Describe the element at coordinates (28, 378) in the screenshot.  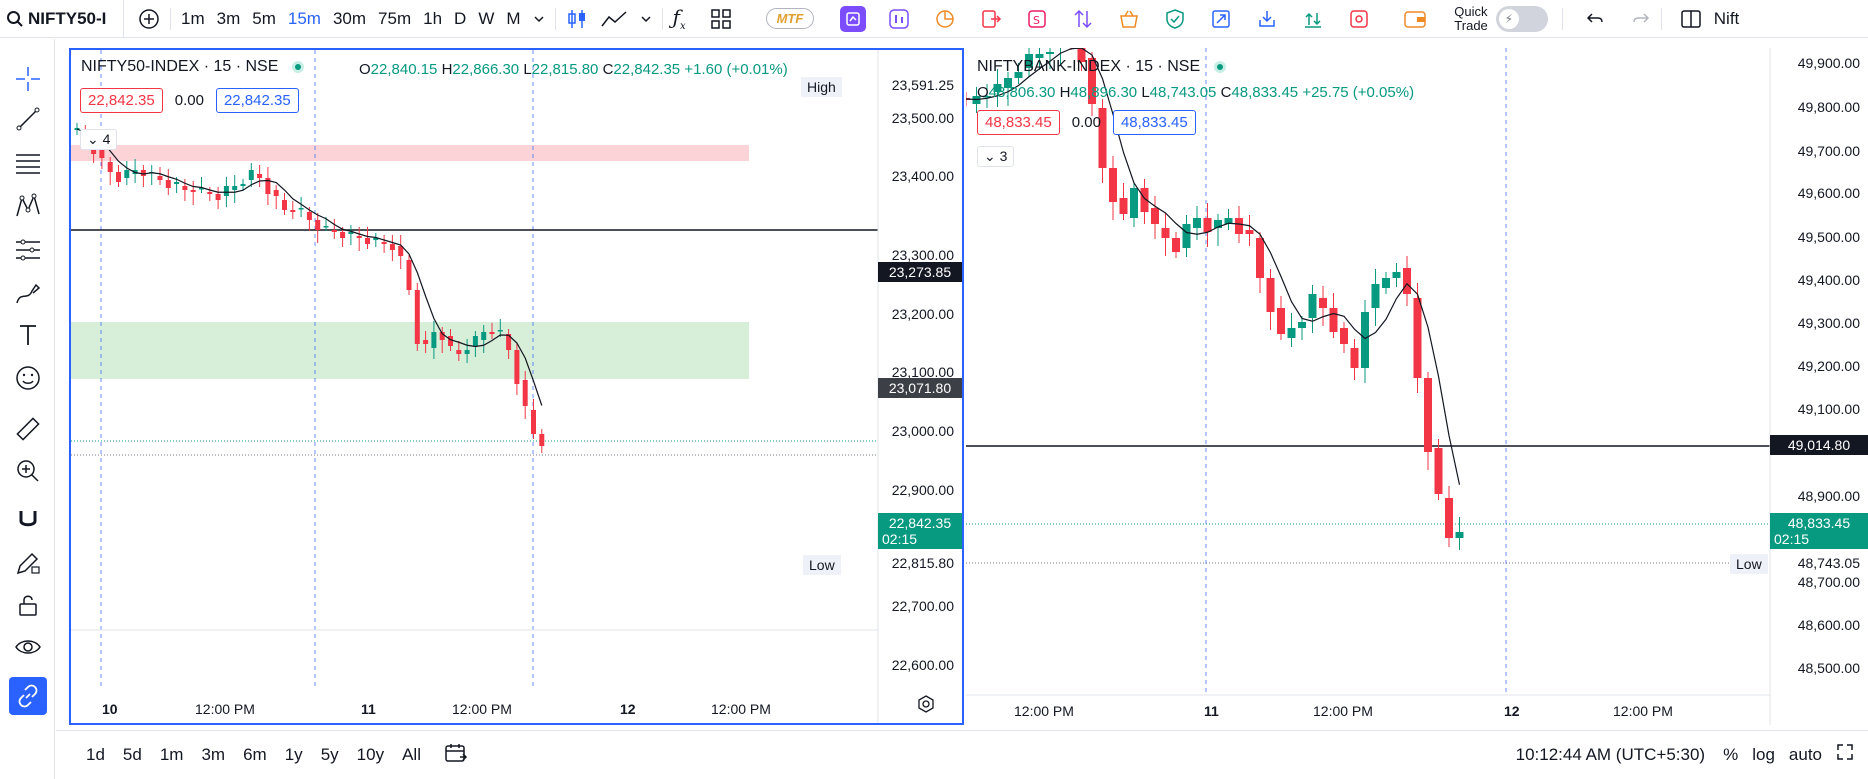
I see `emoji-tool` at that location.